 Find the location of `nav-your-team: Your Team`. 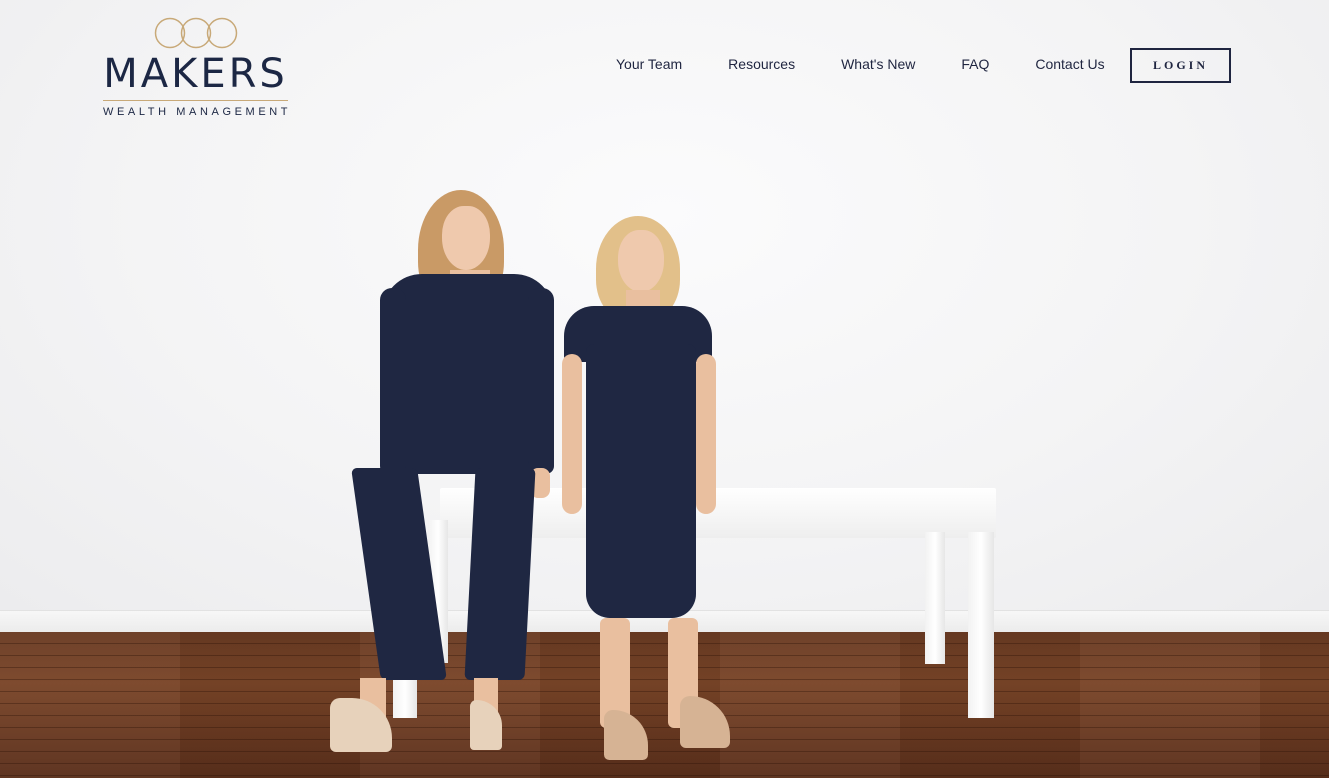

nav-your-team: Your Team is located at coordinates (649, 64).